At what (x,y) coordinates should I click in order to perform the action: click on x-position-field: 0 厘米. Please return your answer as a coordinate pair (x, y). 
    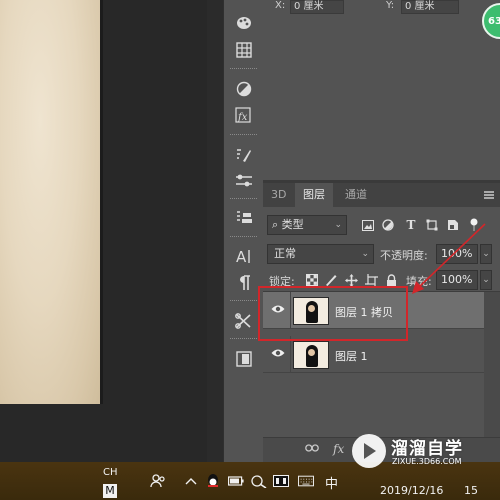
    Looking at the image, I should click on (317, 7).